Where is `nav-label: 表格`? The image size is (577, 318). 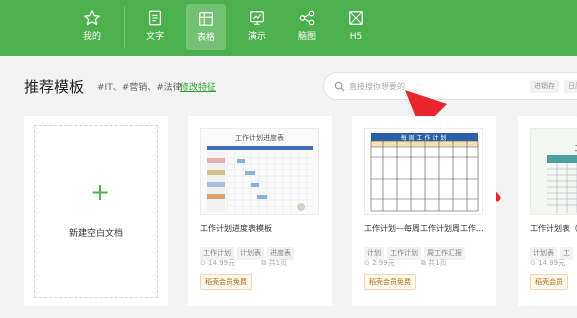
nav-label: 表格 is located at coordinates (205, 38).